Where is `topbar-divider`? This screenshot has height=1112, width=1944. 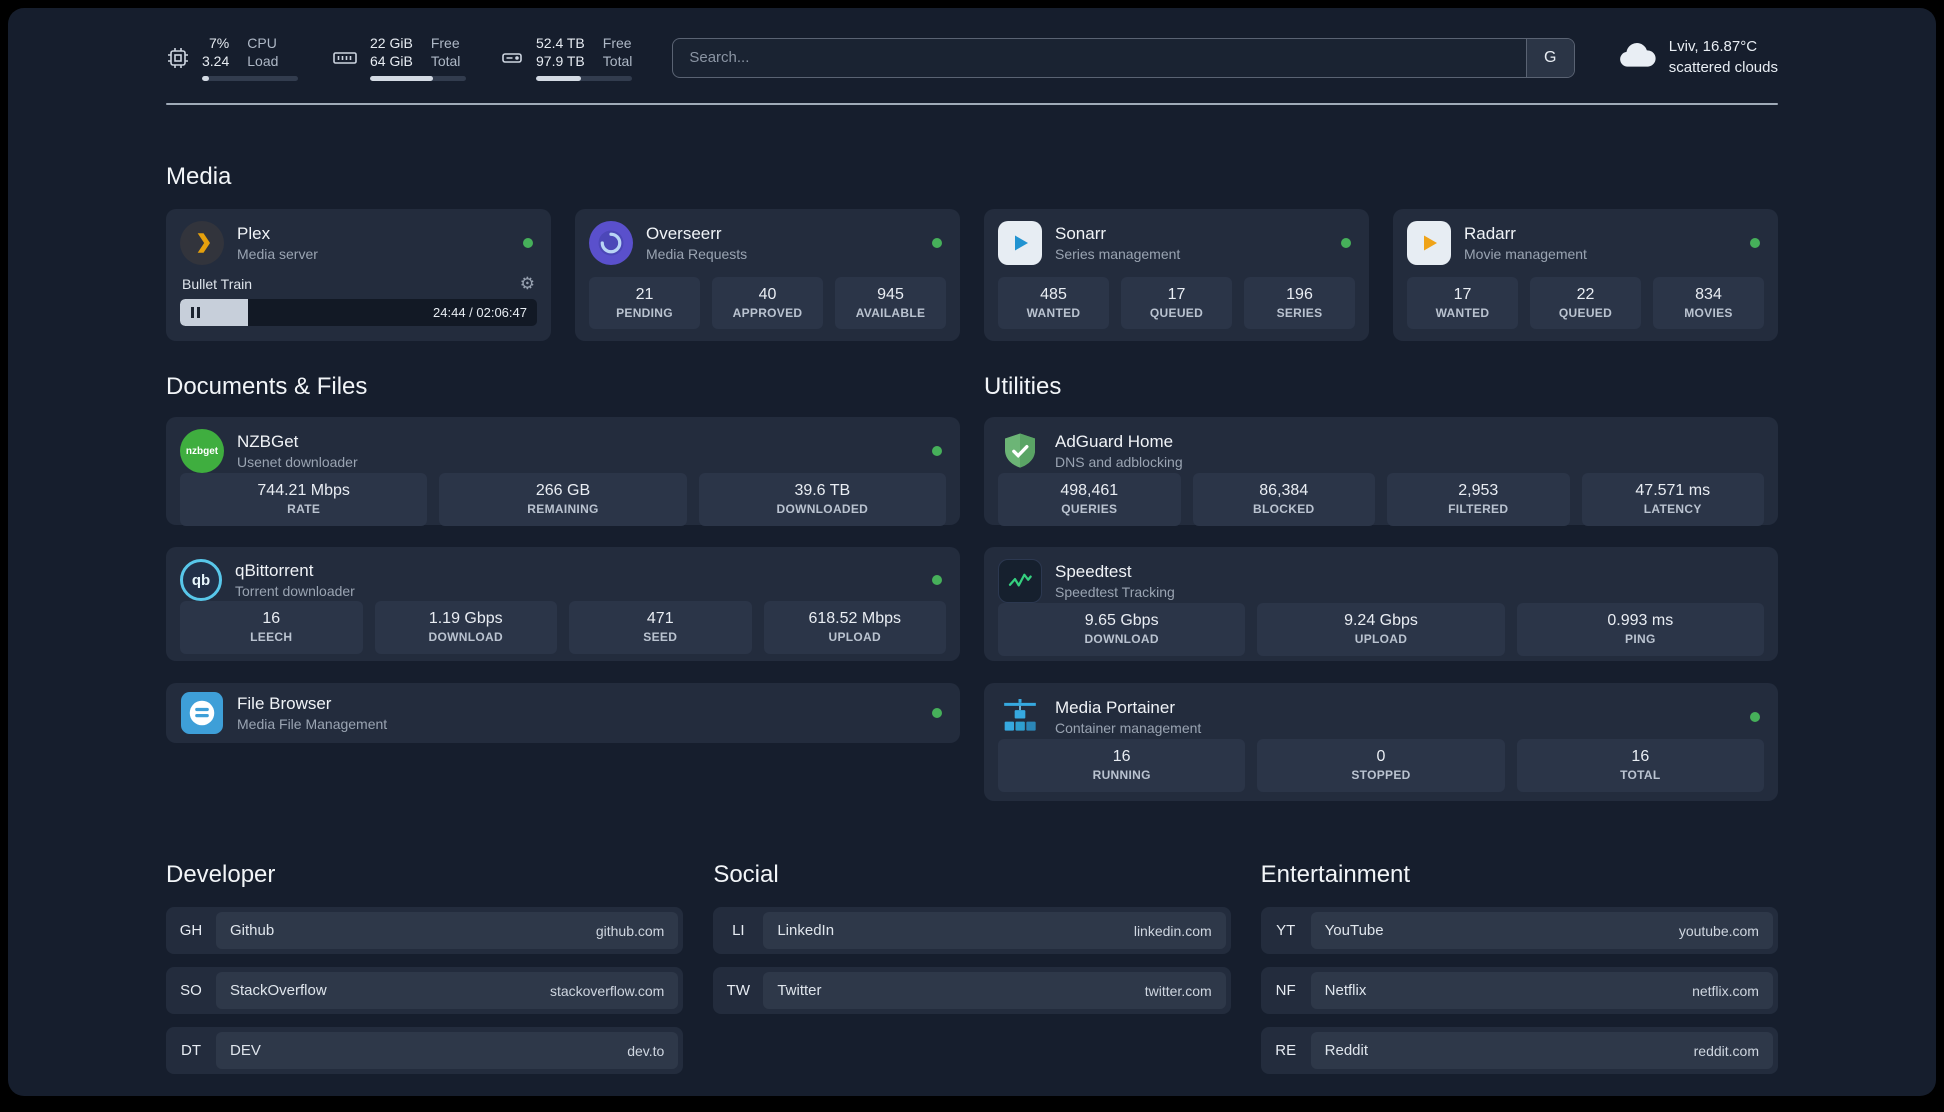 topbar-divider is located at coordinates (972, 104).